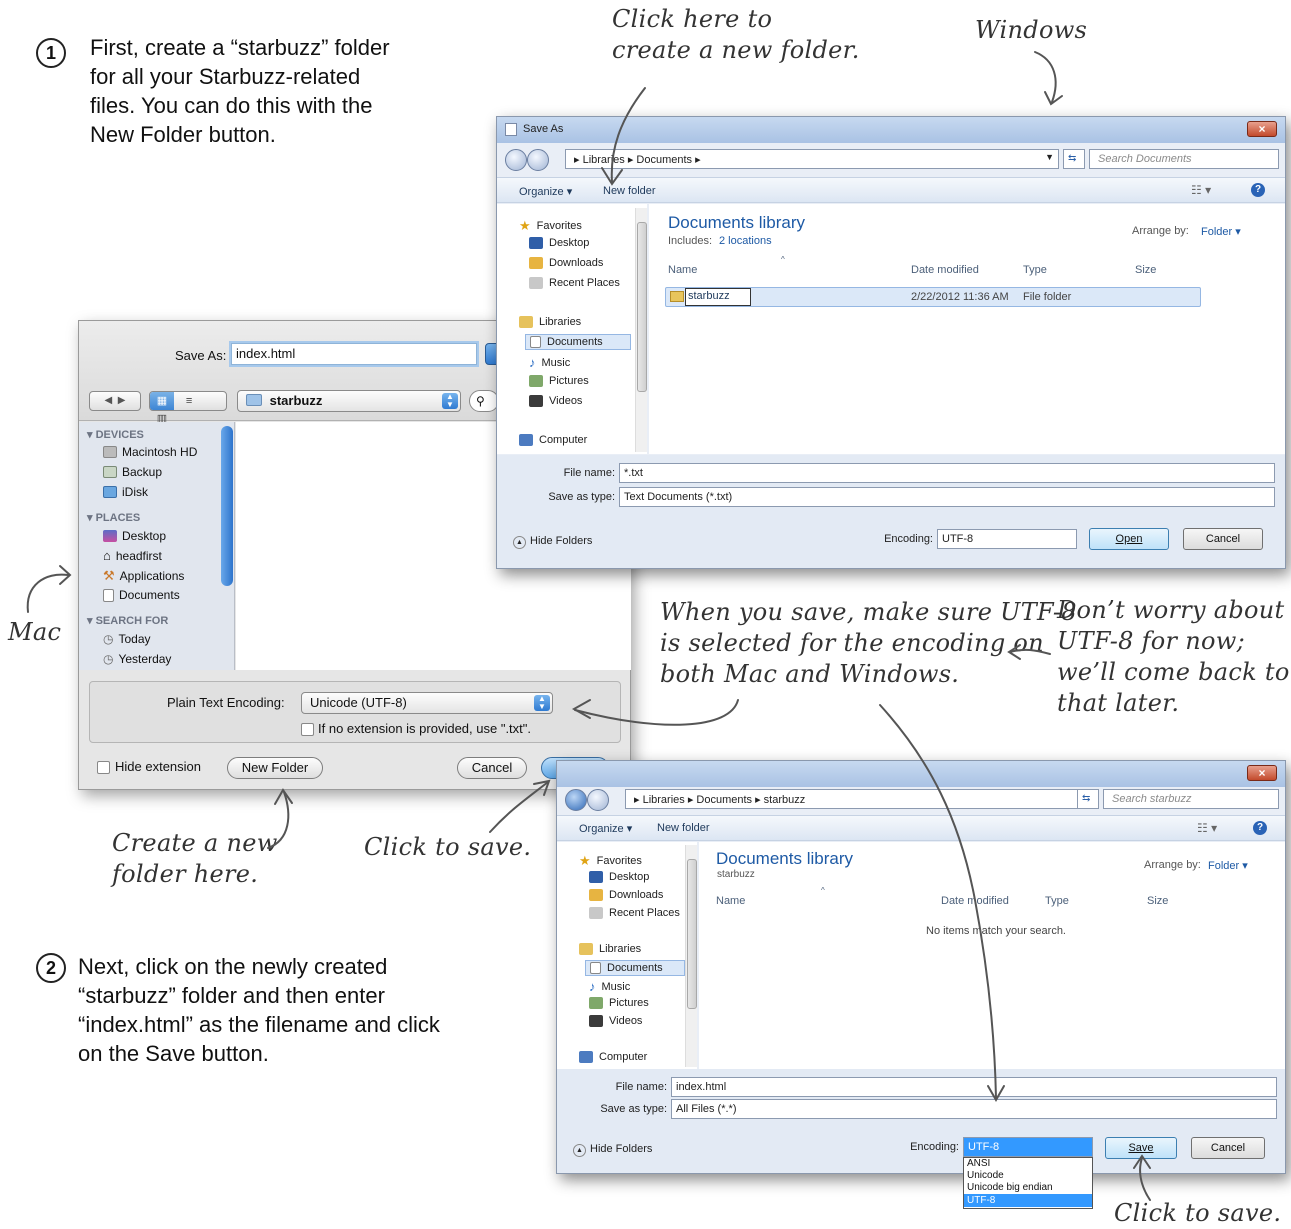 This screenshot has height=1229, width=1291. I want to click on mac-sidebar-desktop: Desktop, so click(134, 536).